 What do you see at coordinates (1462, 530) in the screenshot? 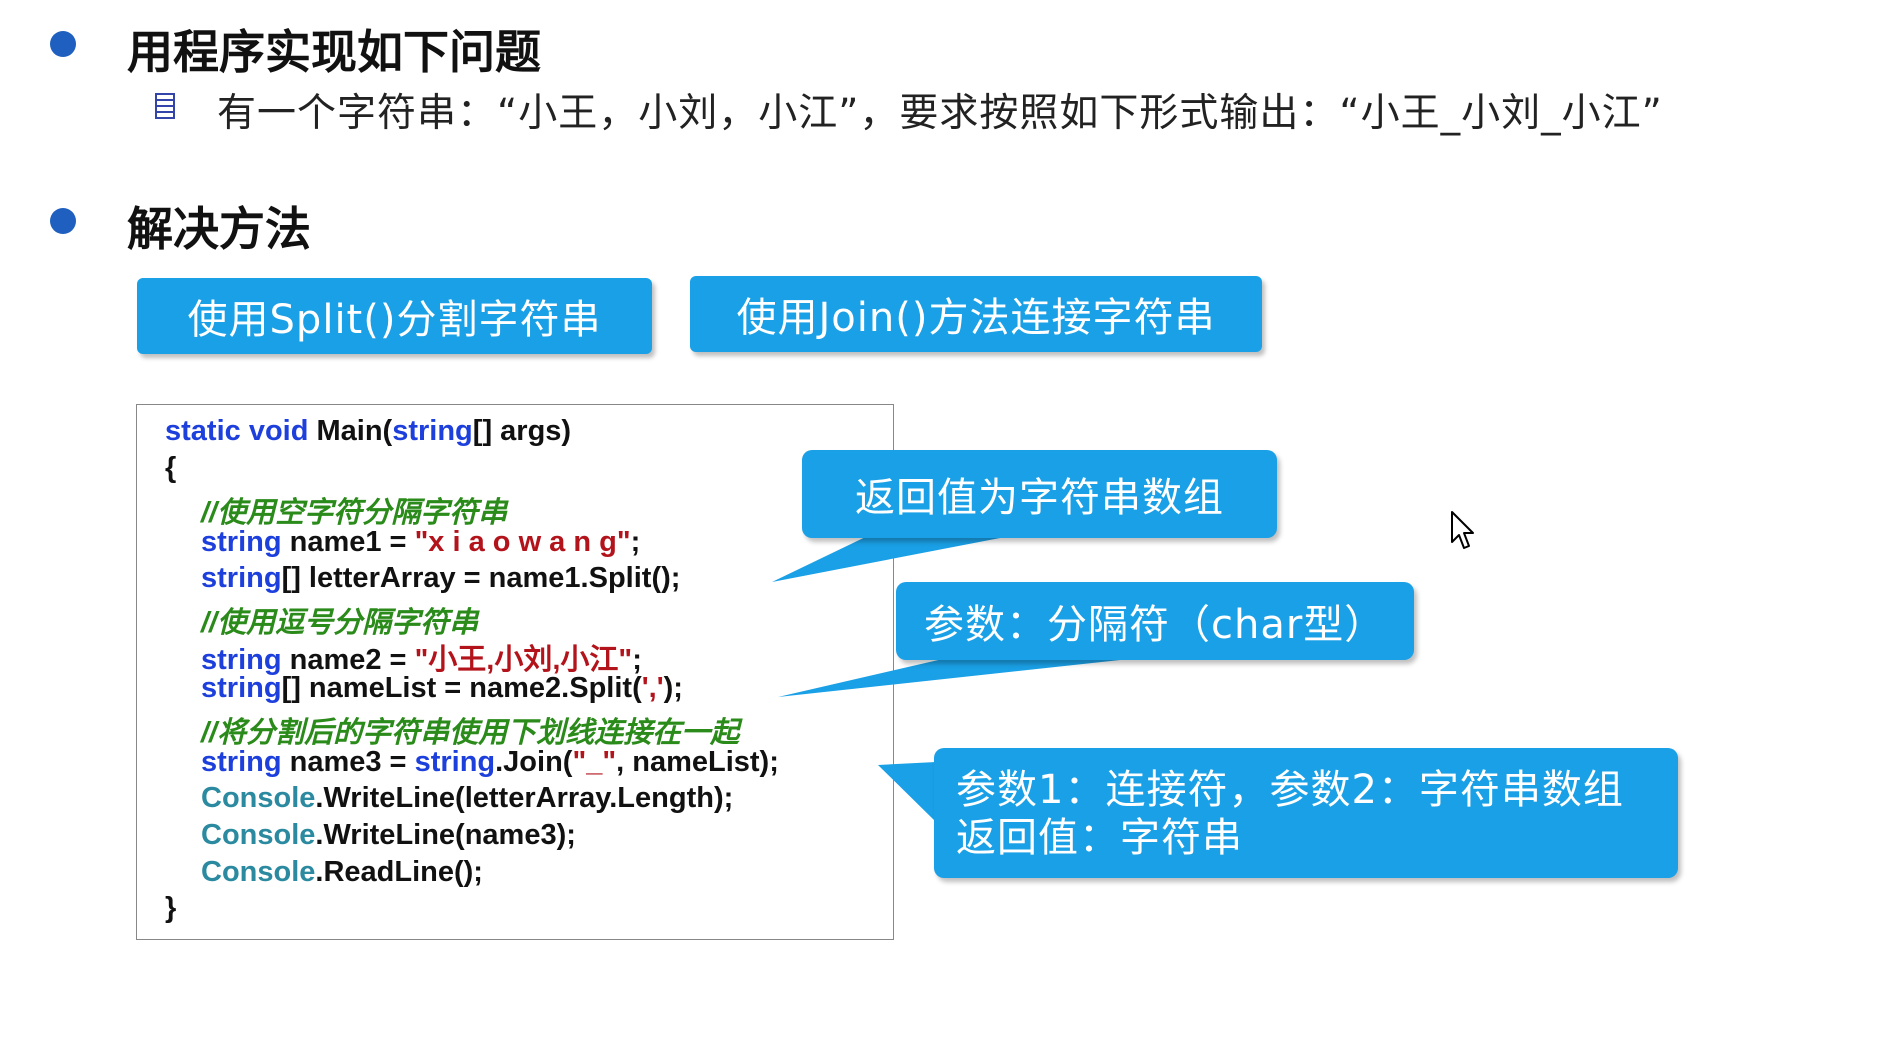
I see `mouse-cursor-icon` at bounding box center [1462, 530].